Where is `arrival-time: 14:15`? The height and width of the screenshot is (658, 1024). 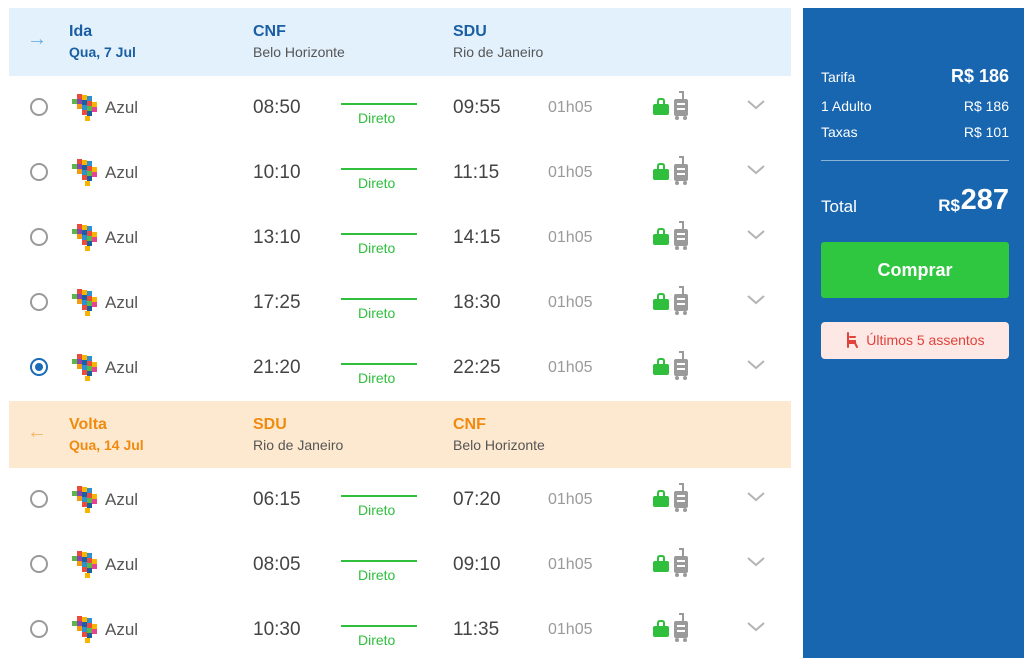 arrival-time: 14:15 is located at coordinates (477, 237).